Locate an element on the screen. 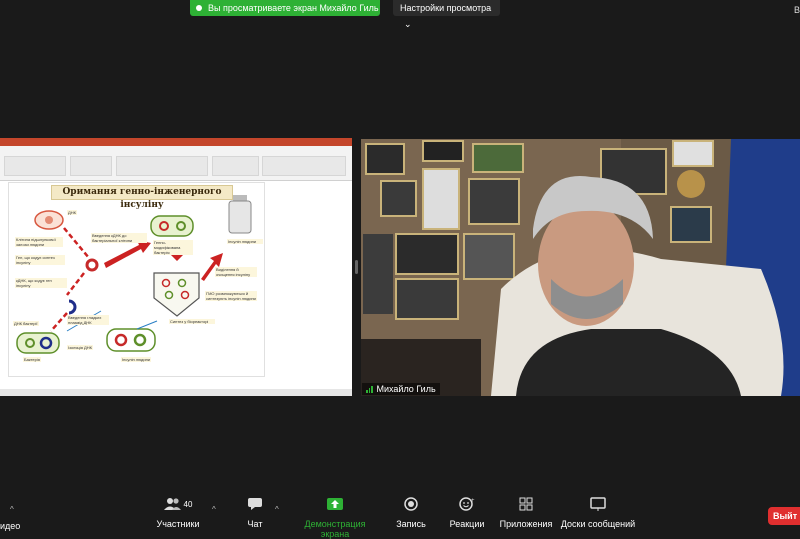 This screenshot has width=800, height=539. whiteboards-label: Доски сообщений is located at coordinates (598, 524).